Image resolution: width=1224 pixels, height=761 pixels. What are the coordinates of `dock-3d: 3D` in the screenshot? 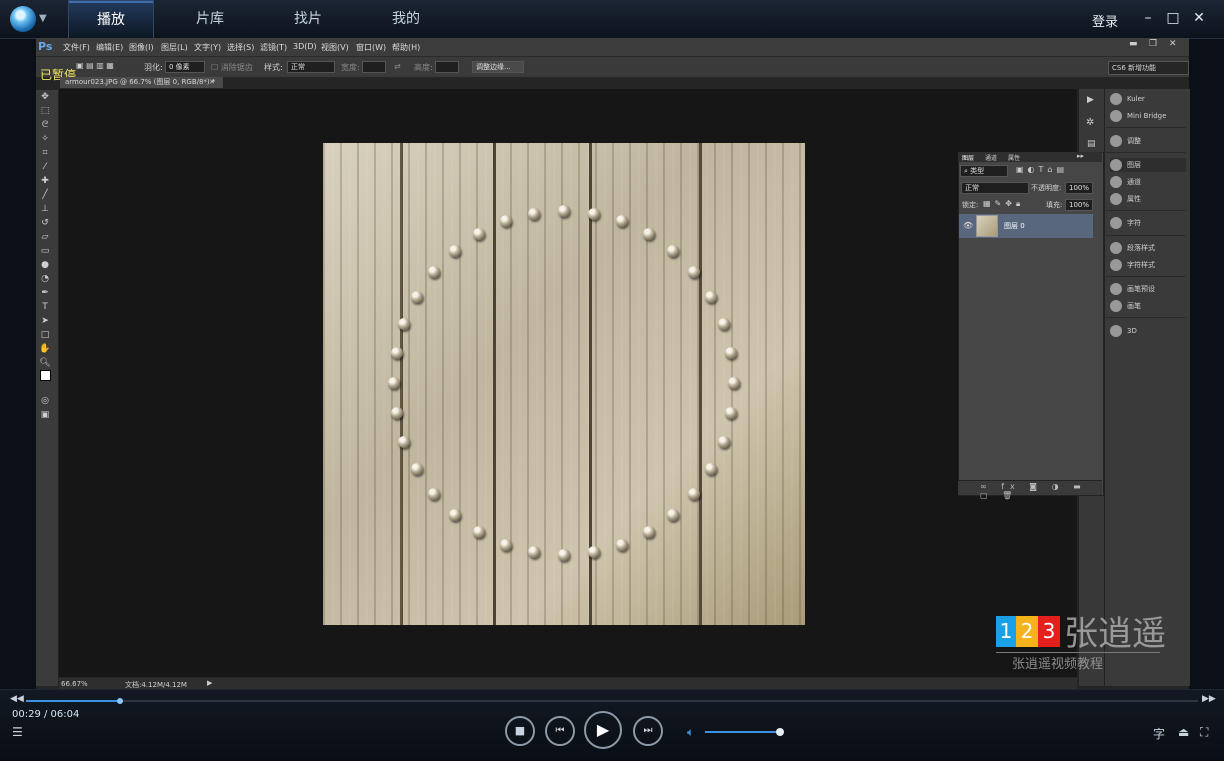 It's located at (1123, 331).